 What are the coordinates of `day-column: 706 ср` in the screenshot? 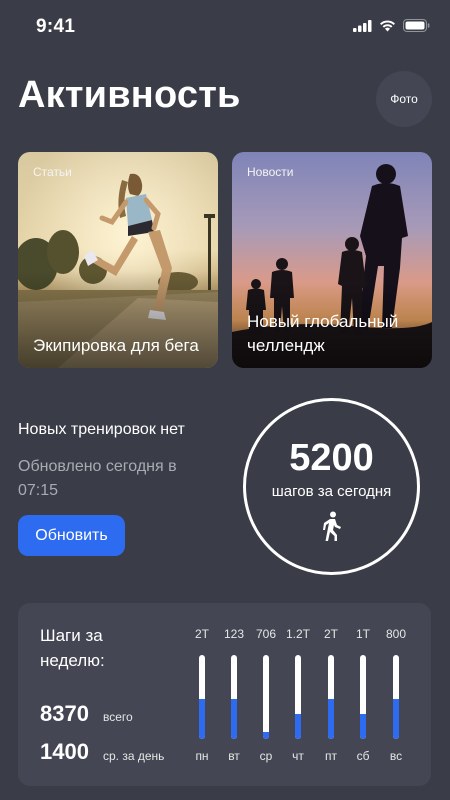 It's located at (266, 694).